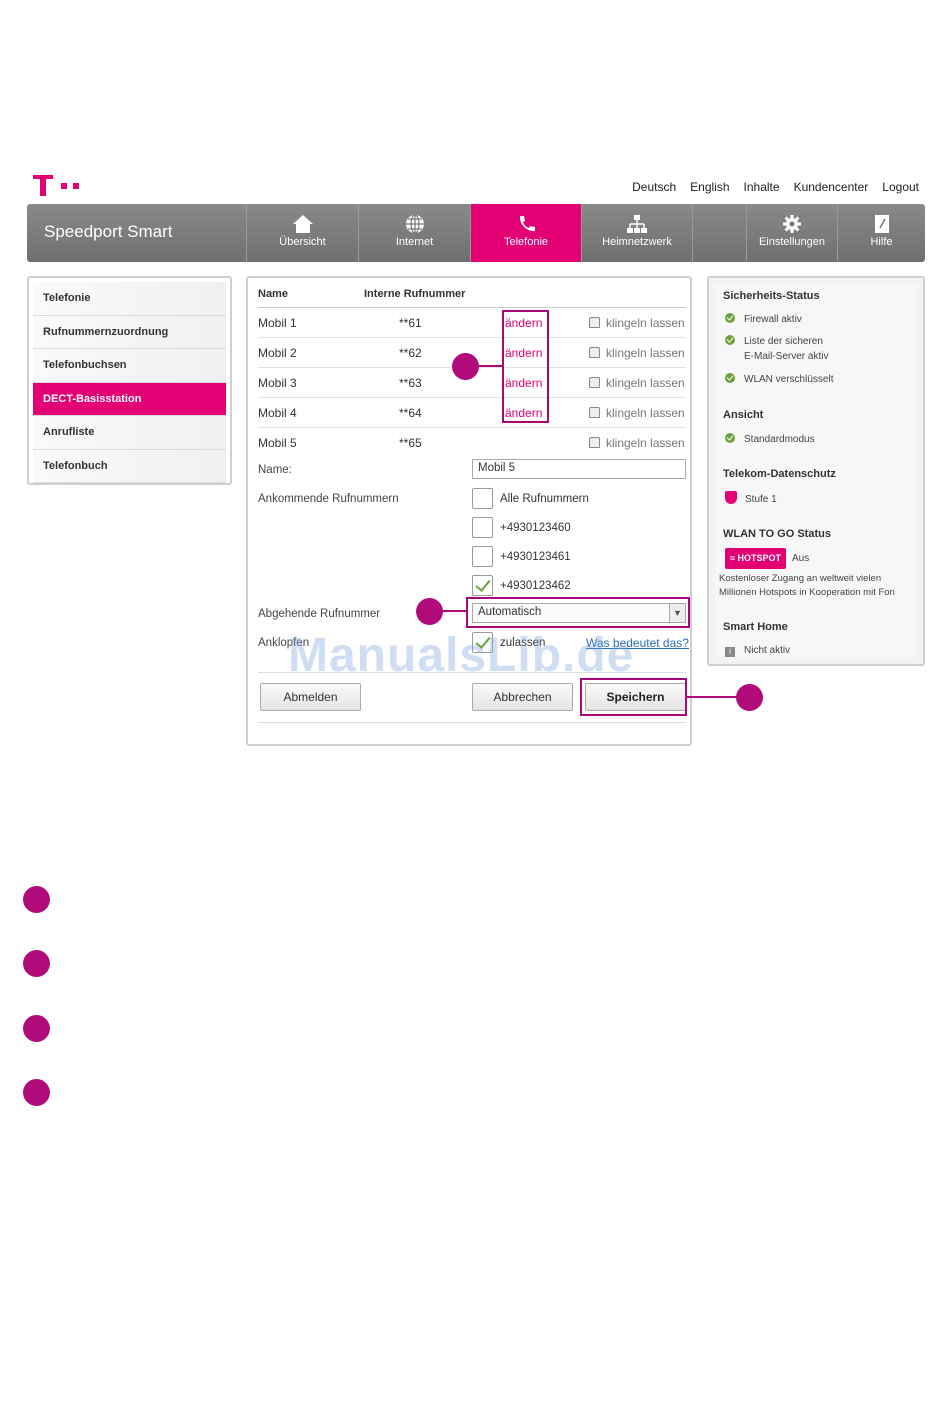 This screenshot has width=950, height=1425. What do you see at coordinates (779, 379) in the screenshot?
I see `status-wlan: WLAN verschlüsselt` at bounding box center [779, 379].